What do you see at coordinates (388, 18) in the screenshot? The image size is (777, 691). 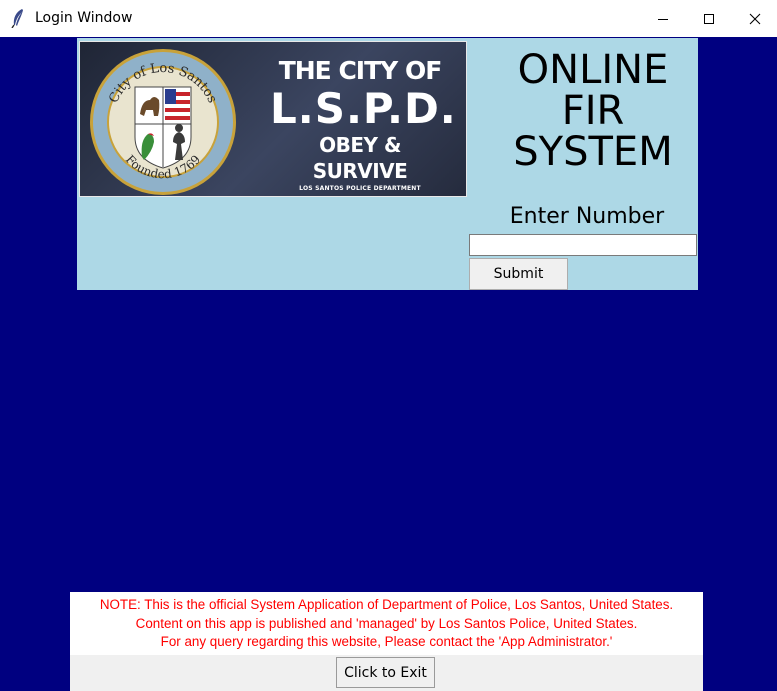 I see `window-titlebar: Login Window` at bounding box center [388, 18].